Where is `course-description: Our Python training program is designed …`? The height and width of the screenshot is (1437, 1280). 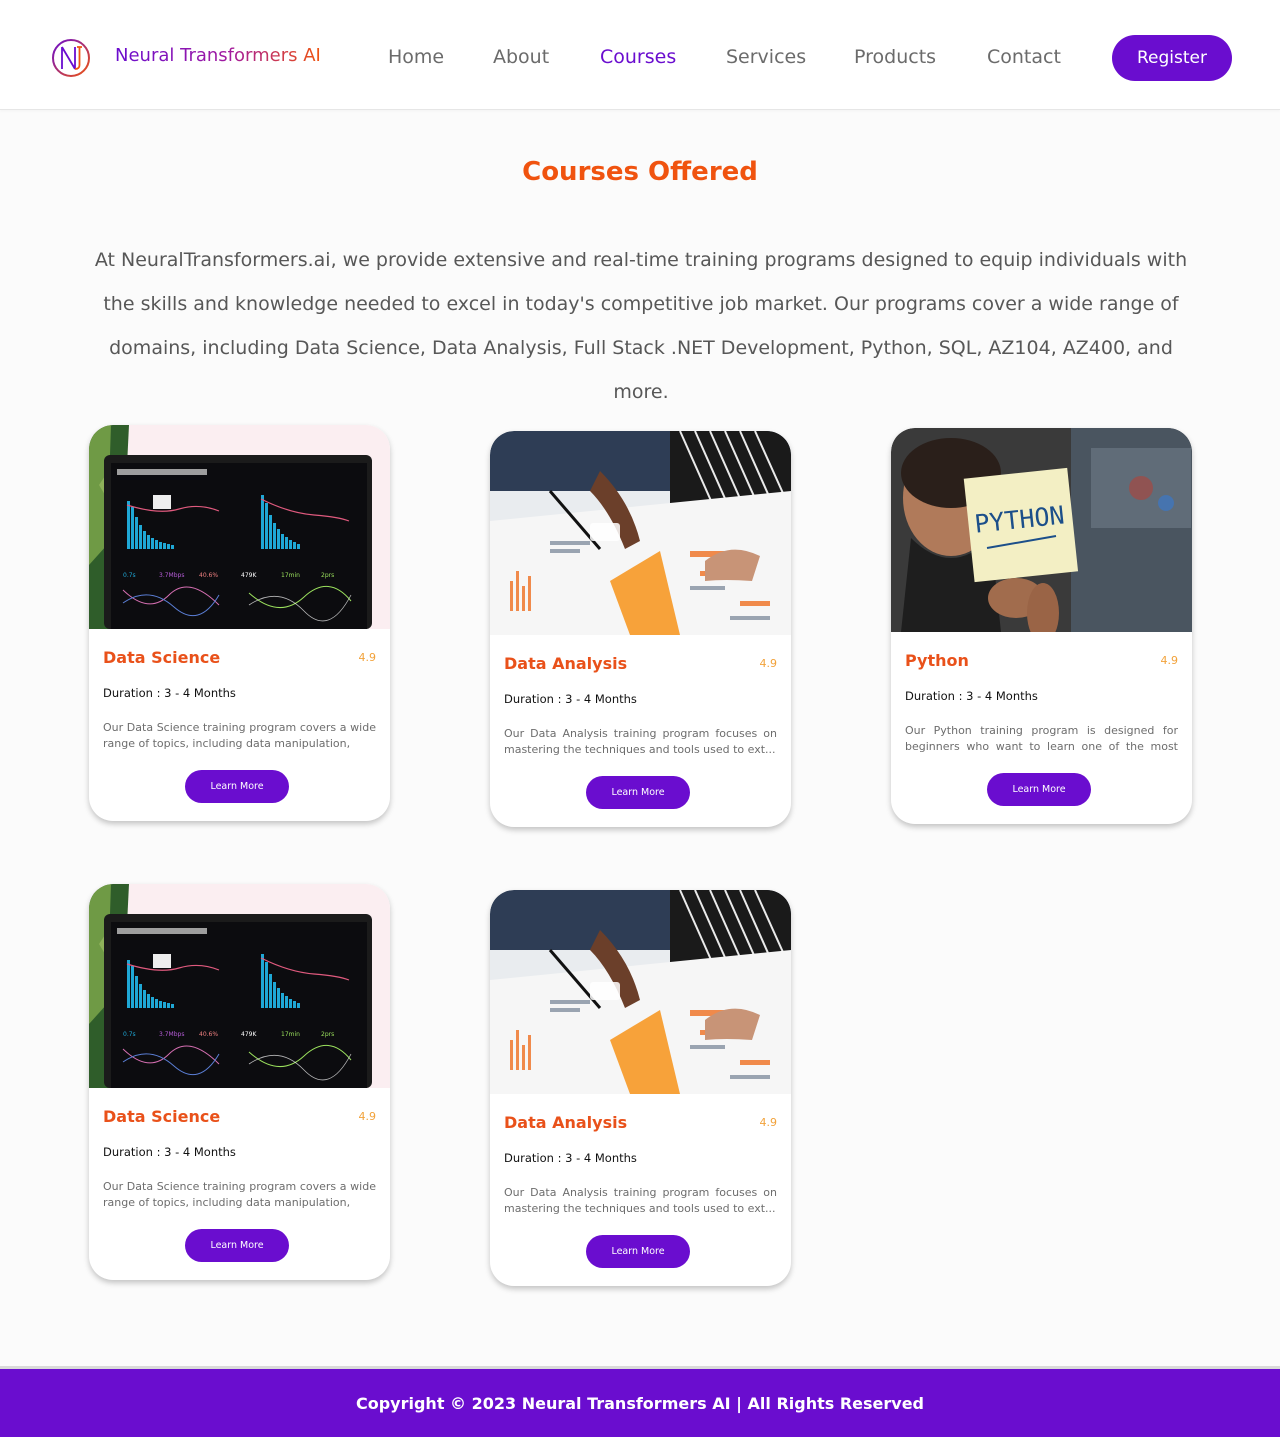 course-description: Our Python training program is designed … is located at coordinates (1041, 738).